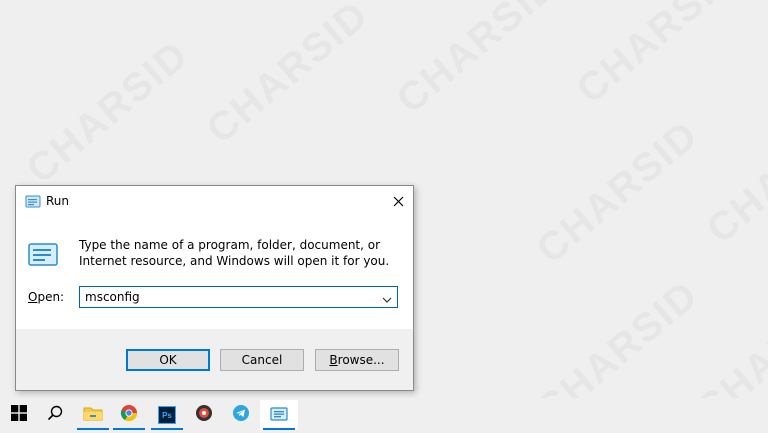  What do you see at coordinates (168, 360) in the screenshot?
I see `ok-button: OK` at bounding box center [168, 360].